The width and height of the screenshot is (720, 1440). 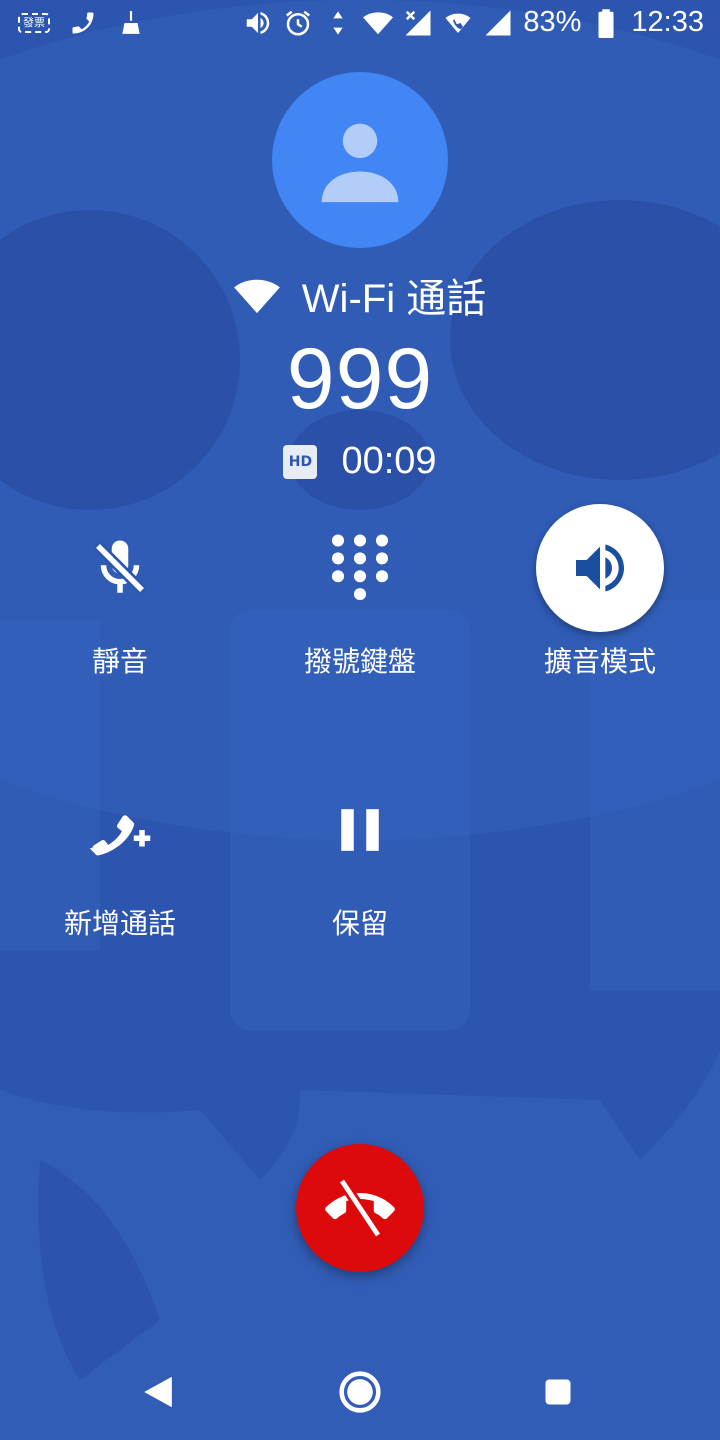 I want to click on back-button, so click(x=158, y=1392).